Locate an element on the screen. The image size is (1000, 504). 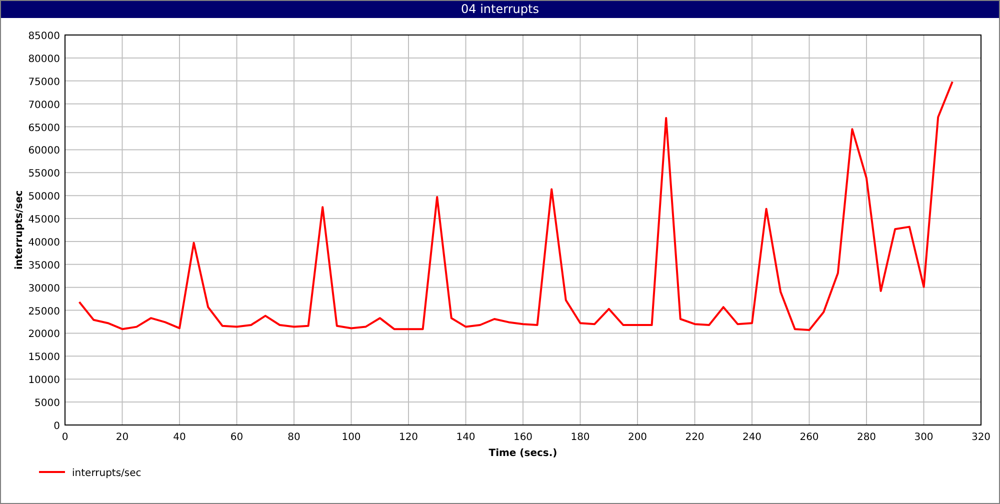
y-tick-label: 25000 is located at coordinates (44, 312).